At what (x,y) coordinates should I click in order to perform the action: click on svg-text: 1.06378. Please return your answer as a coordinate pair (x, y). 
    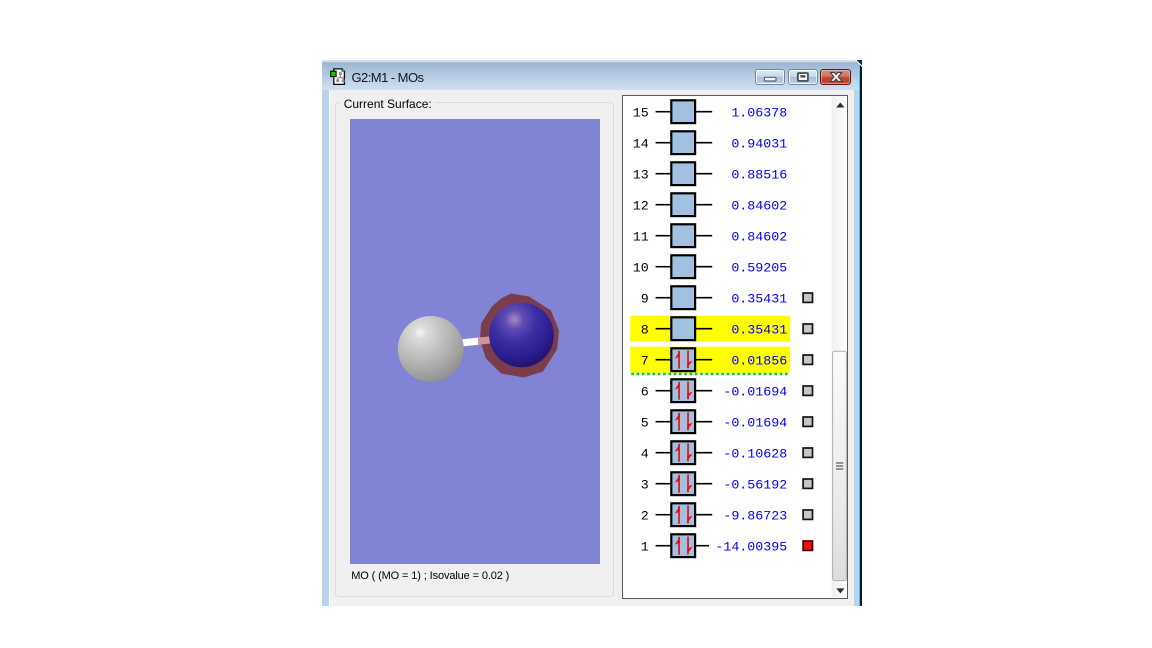
    Looking at the image, I should click on (759, 112).